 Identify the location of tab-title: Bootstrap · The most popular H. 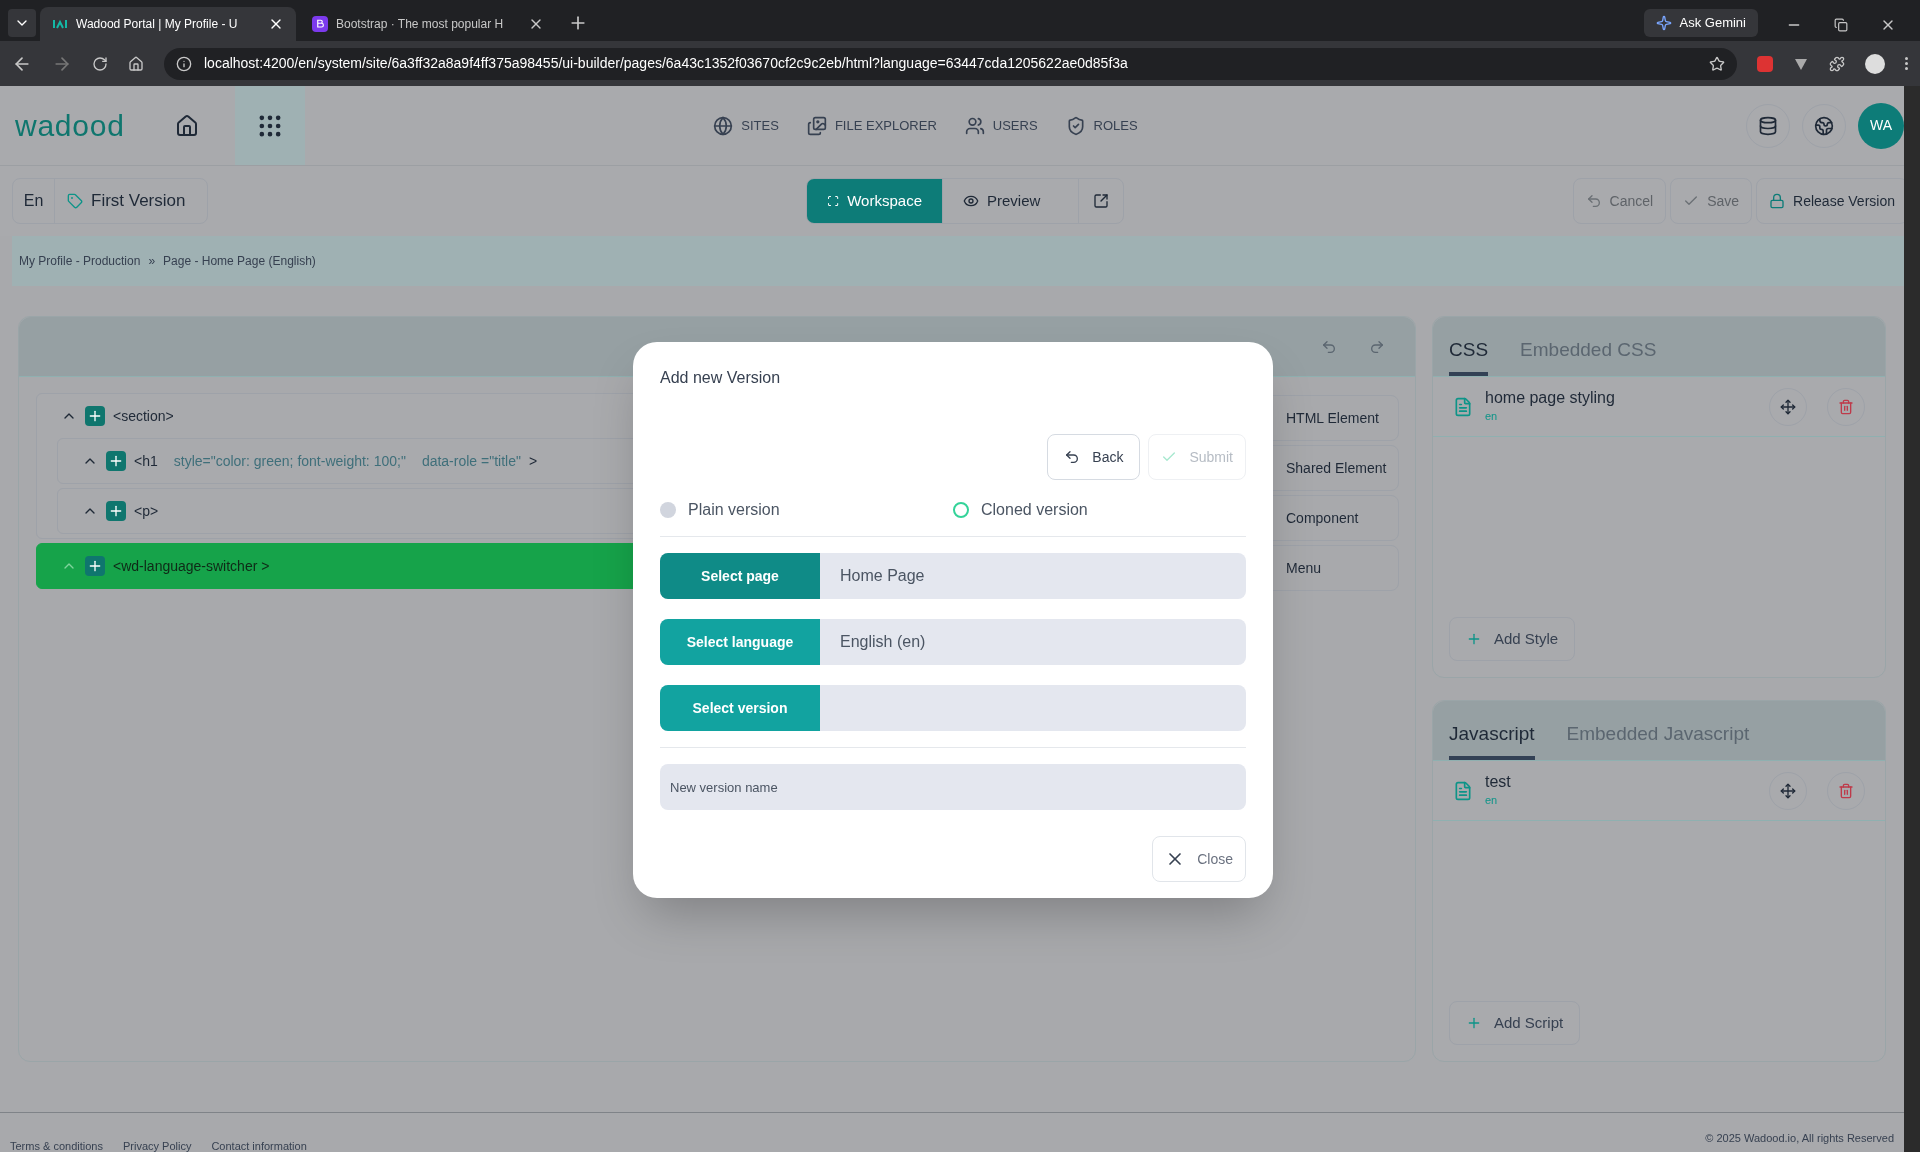
(420, 24).